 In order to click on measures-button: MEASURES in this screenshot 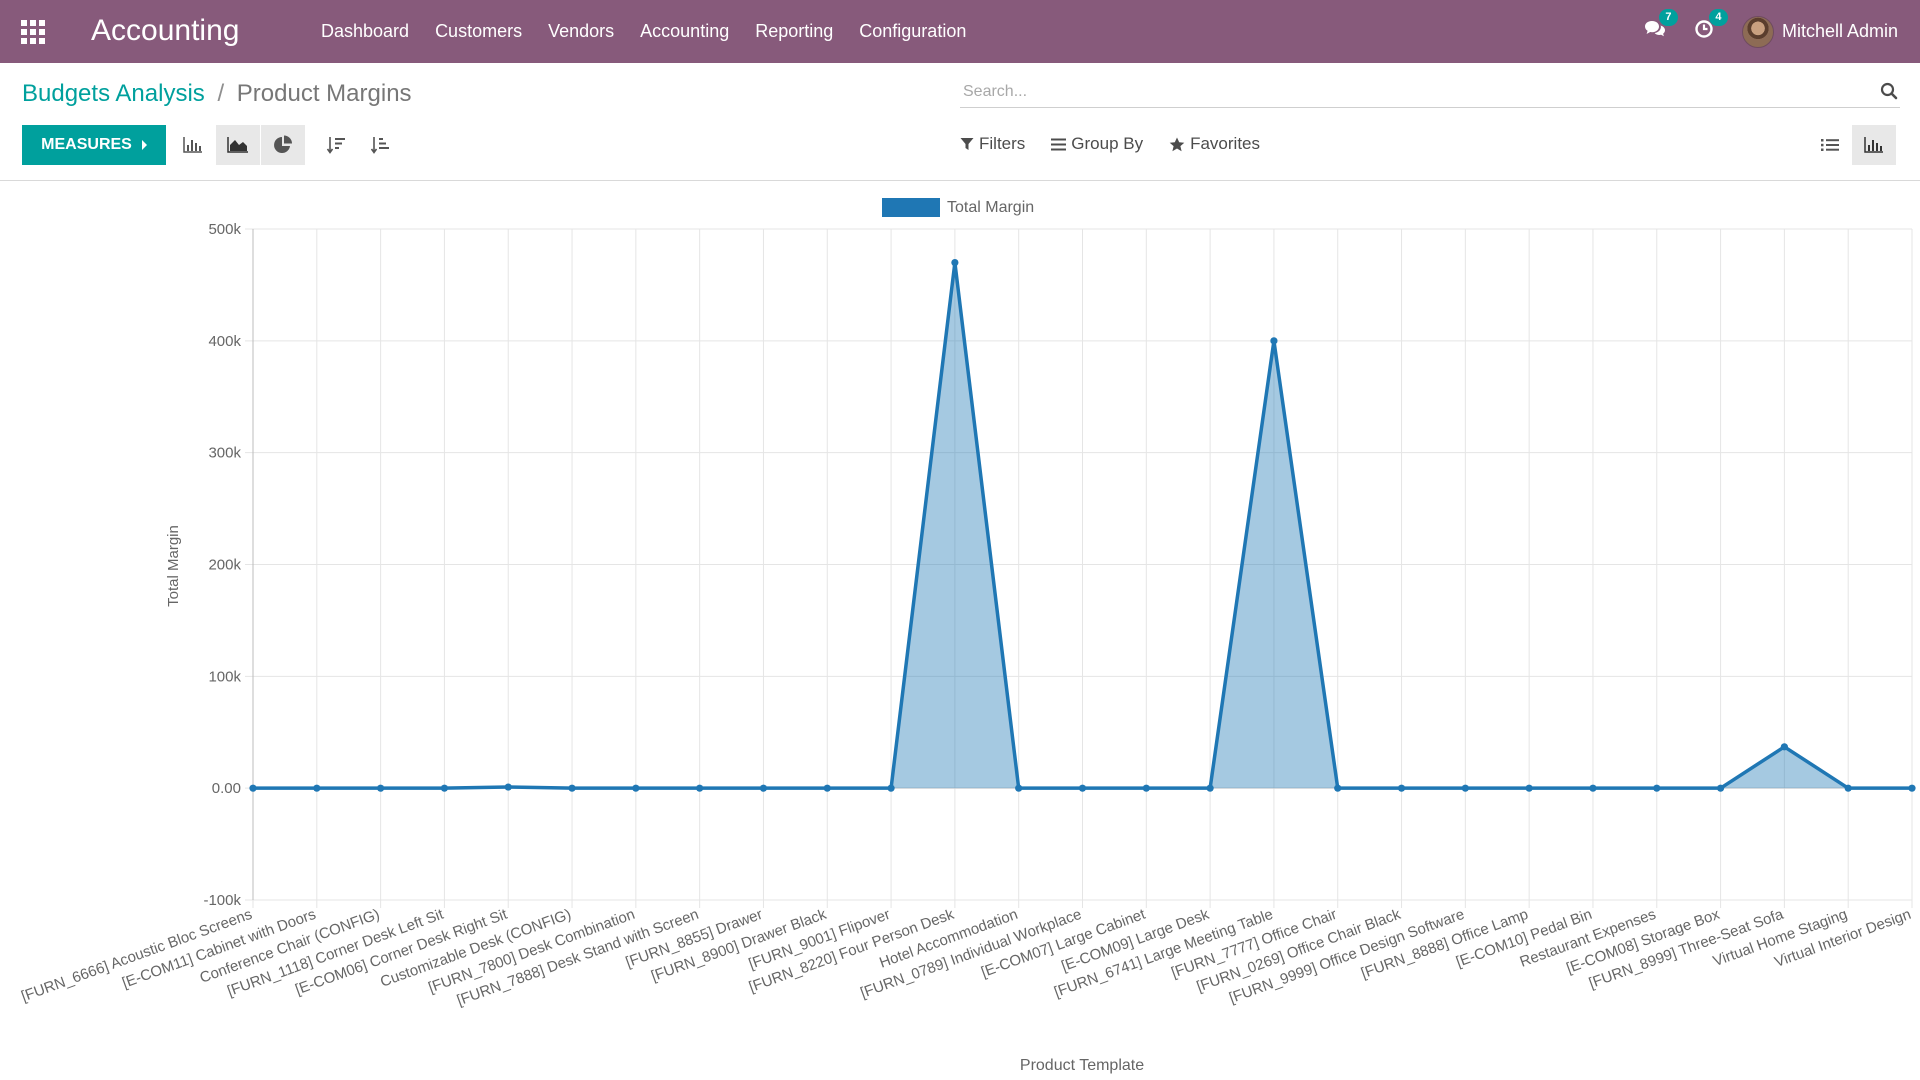, I will do `click(94, 145)`.